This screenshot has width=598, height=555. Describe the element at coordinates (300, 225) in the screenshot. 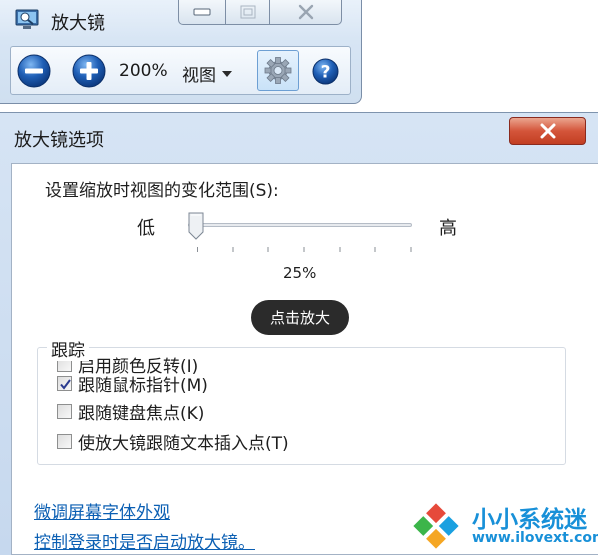

I see `zoom-range-slider-track` at that location.